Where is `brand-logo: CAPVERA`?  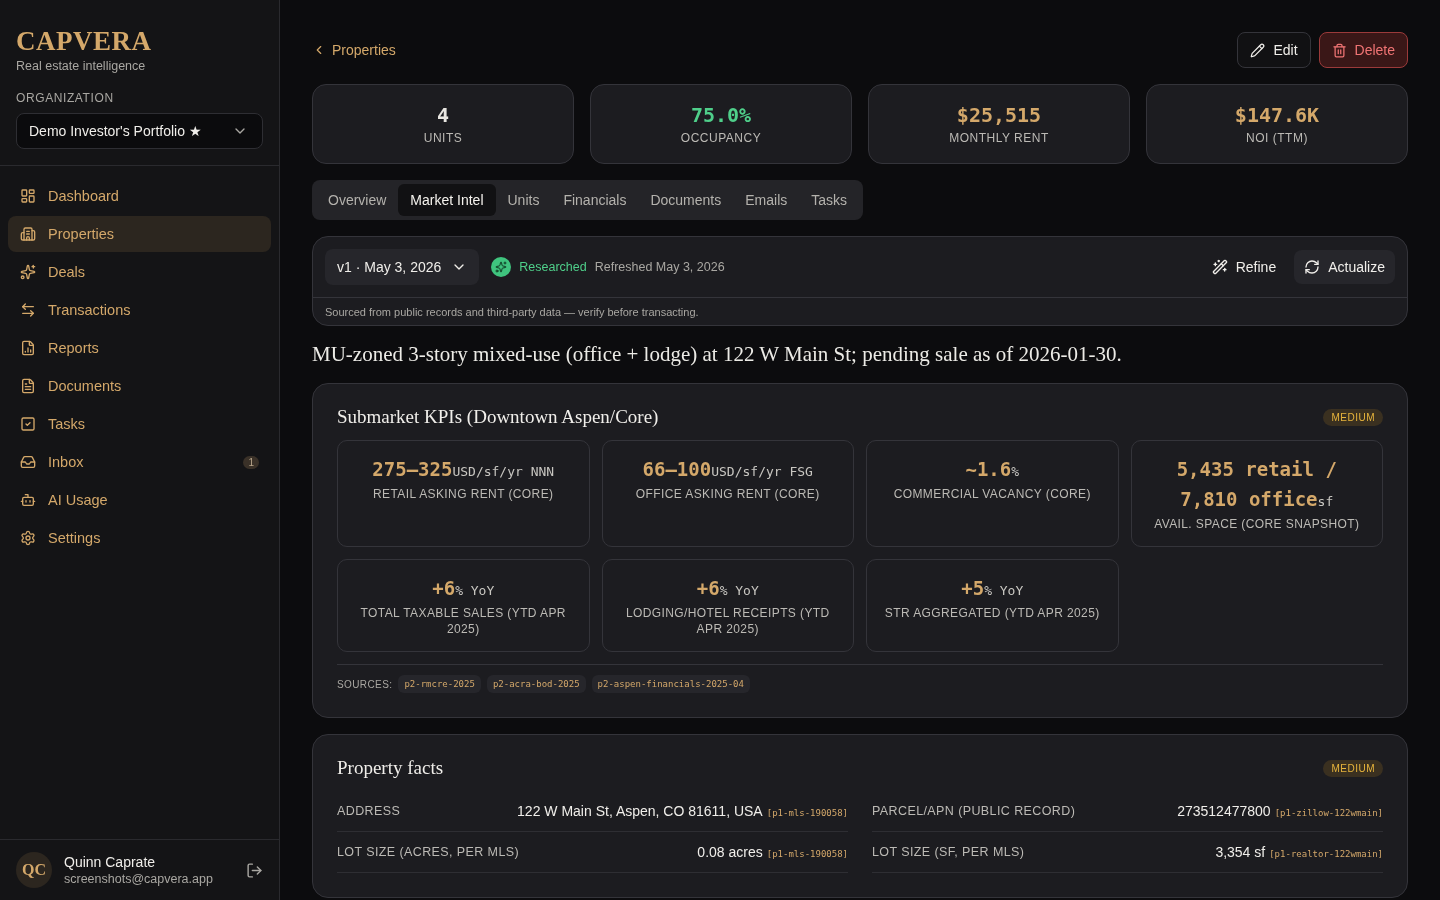
brand-logo: CAPVERA is located at coordinates (84, 41).